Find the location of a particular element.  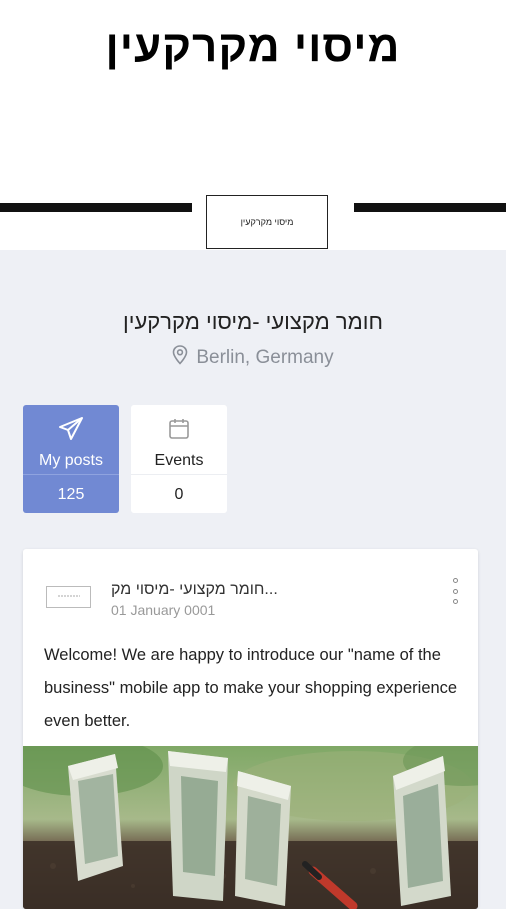

cover-divider-left is located at coordinates (96, 207).